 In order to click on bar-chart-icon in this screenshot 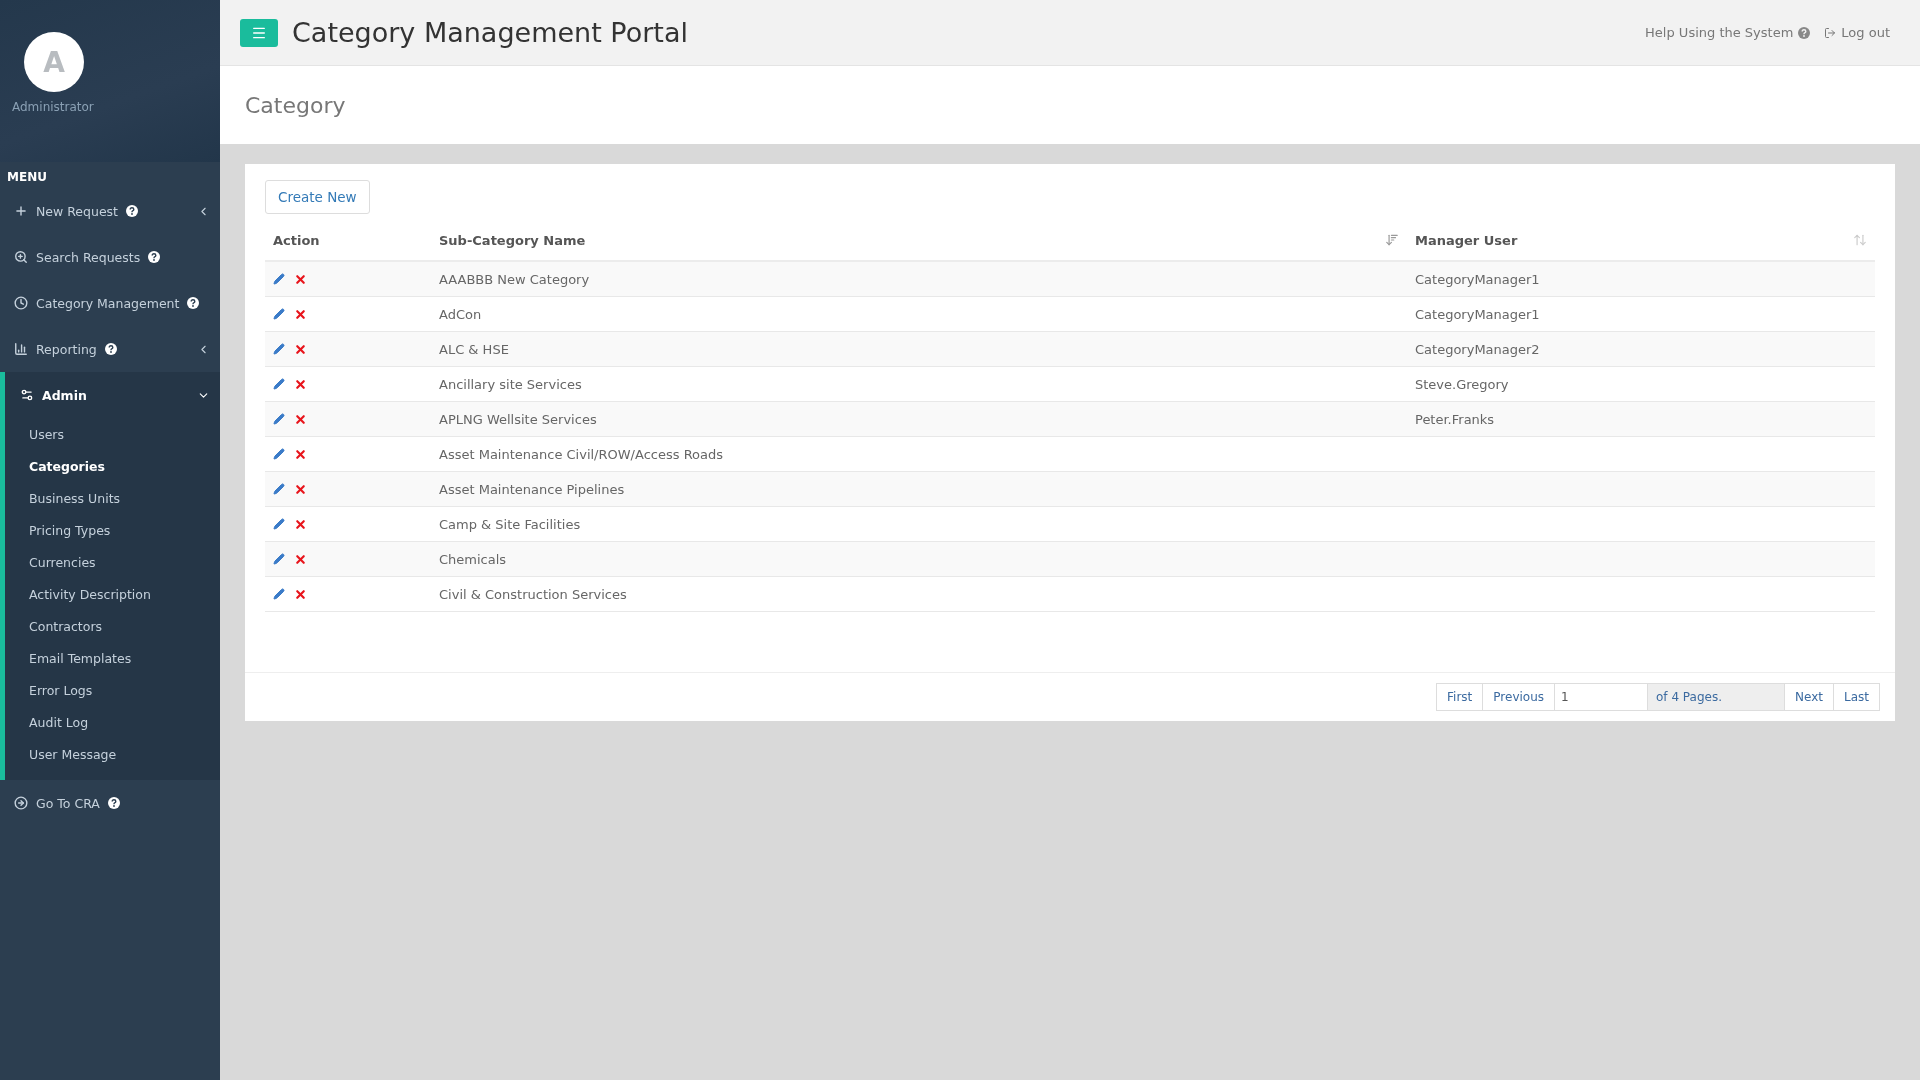, I will do `click(21, 349)`.